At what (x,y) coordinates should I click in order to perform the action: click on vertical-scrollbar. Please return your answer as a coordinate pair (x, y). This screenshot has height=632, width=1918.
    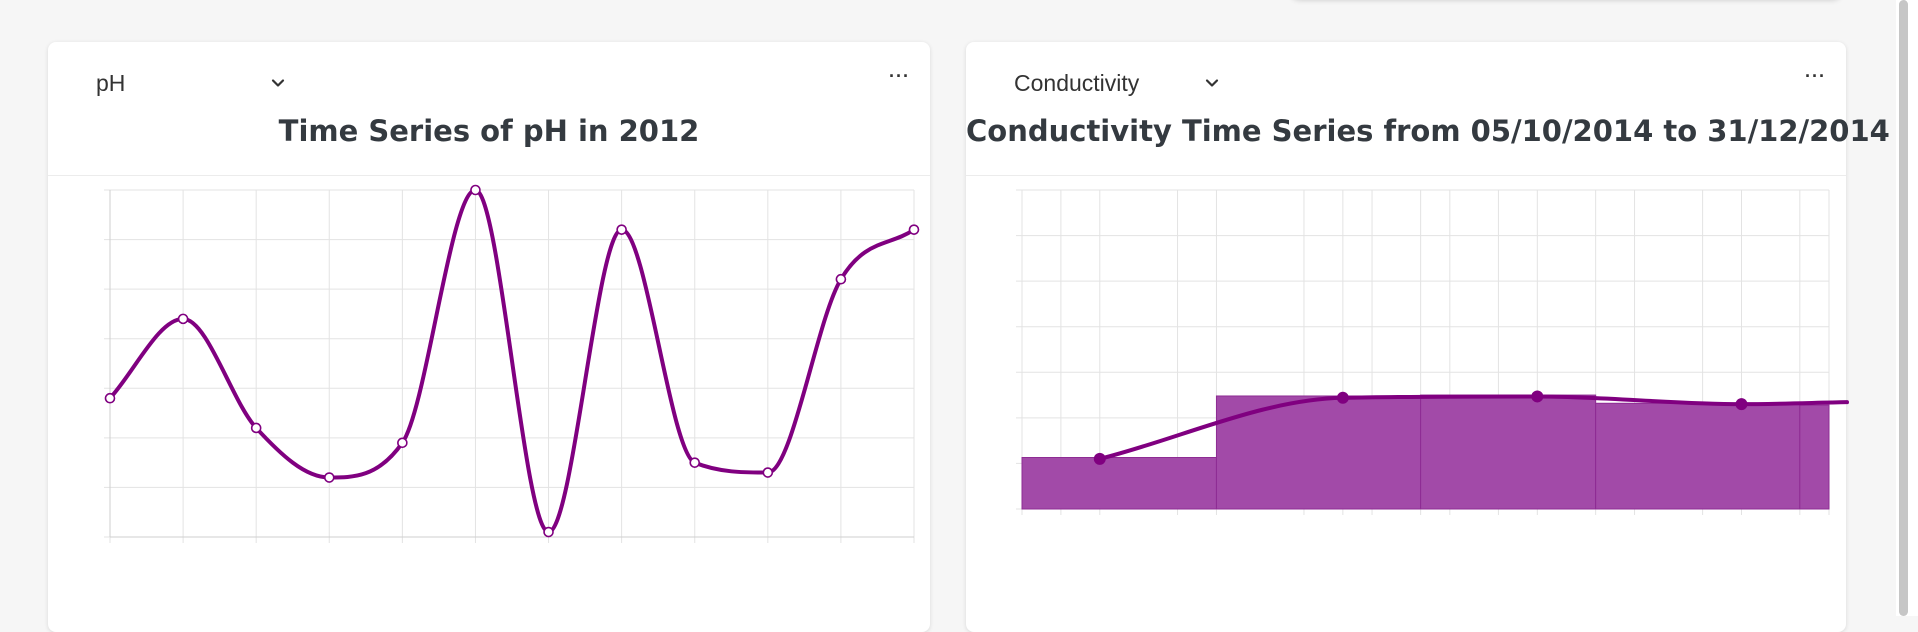
    Looking at the image, I should click on (1907, 308).